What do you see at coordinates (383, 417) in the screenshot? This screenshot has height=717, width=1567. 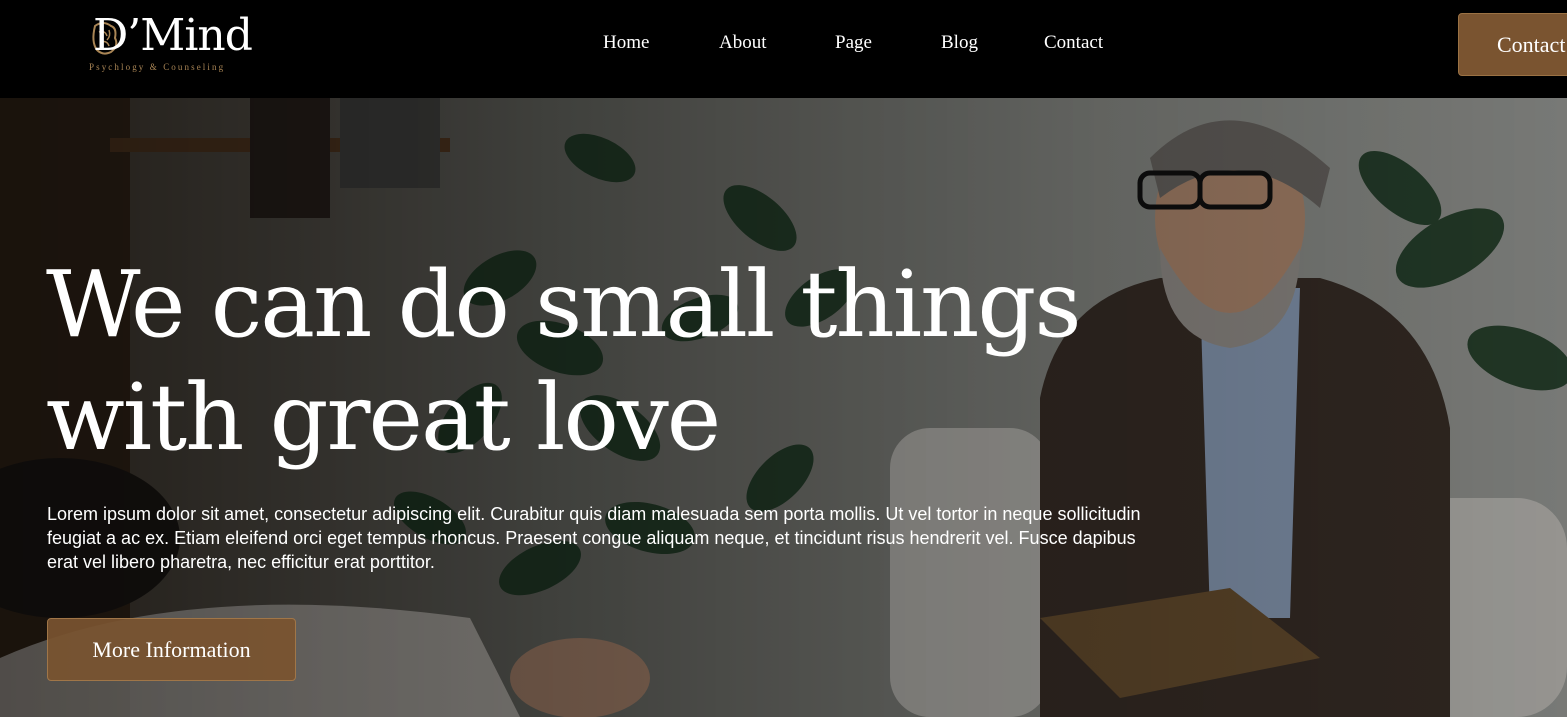 I see `hero-title-line-2: with great love` at bounding box center [383, 417].